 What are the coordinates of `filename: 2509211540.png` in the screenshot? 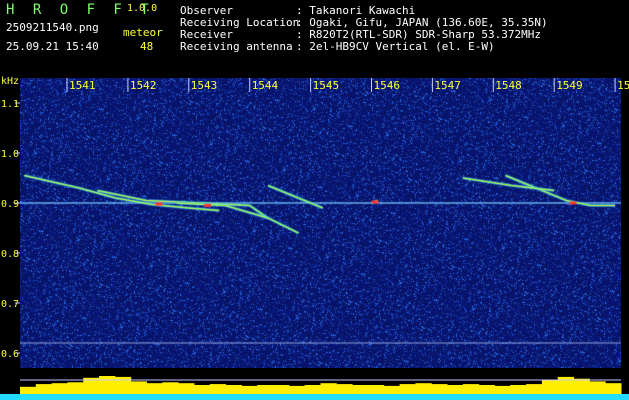 It's located at (52, 27).